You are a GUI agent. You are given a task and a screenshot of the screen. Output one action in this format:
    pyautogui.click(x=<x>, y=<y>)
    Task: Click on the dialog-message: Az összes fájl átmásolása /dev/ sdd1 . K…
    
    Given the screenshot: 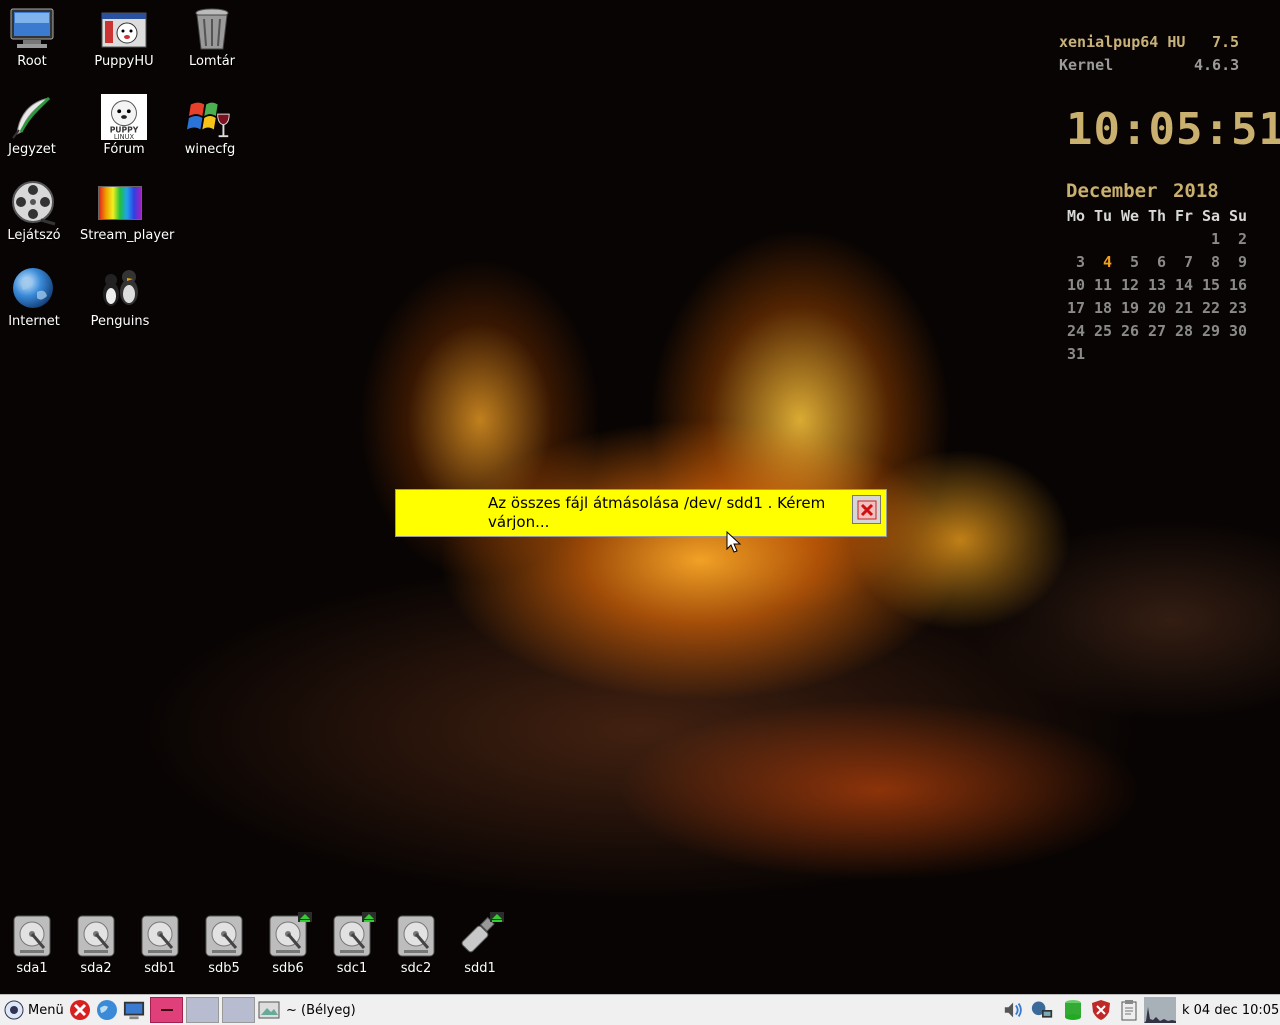 What is the action you would take?
    pyautogui.click(x=657, y=512)
    